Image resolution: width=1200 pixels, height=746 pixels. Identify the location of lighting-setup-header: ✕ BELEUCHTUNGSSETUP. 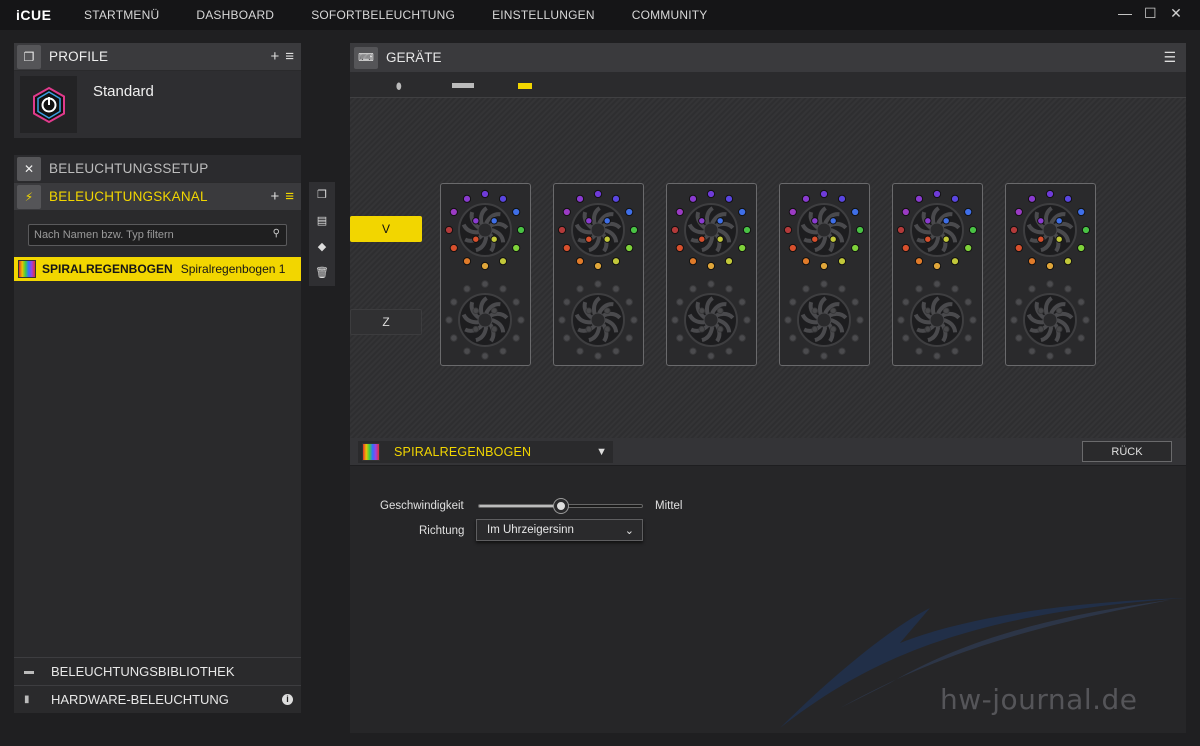
(157, 169).